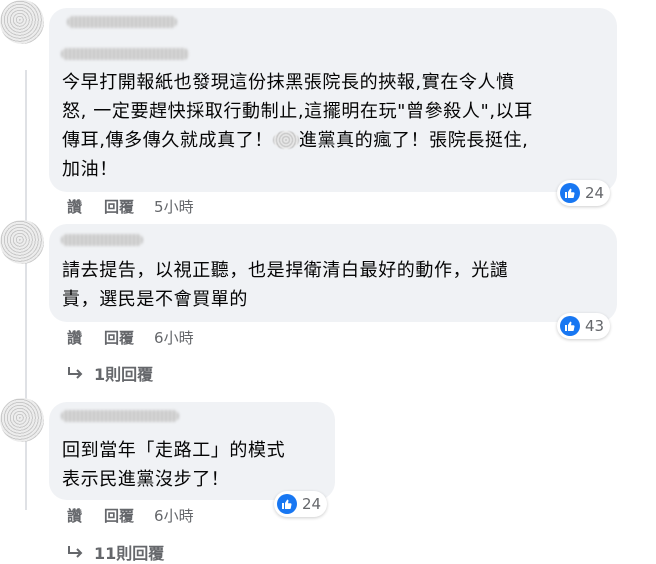 This screenshot has height=564, width=656. Describe the element at coordinates (174, 465) in the screenshot. I see `comment-text: 回到當年「走路工」的模式 表示民進黨沒步了！` at that location.